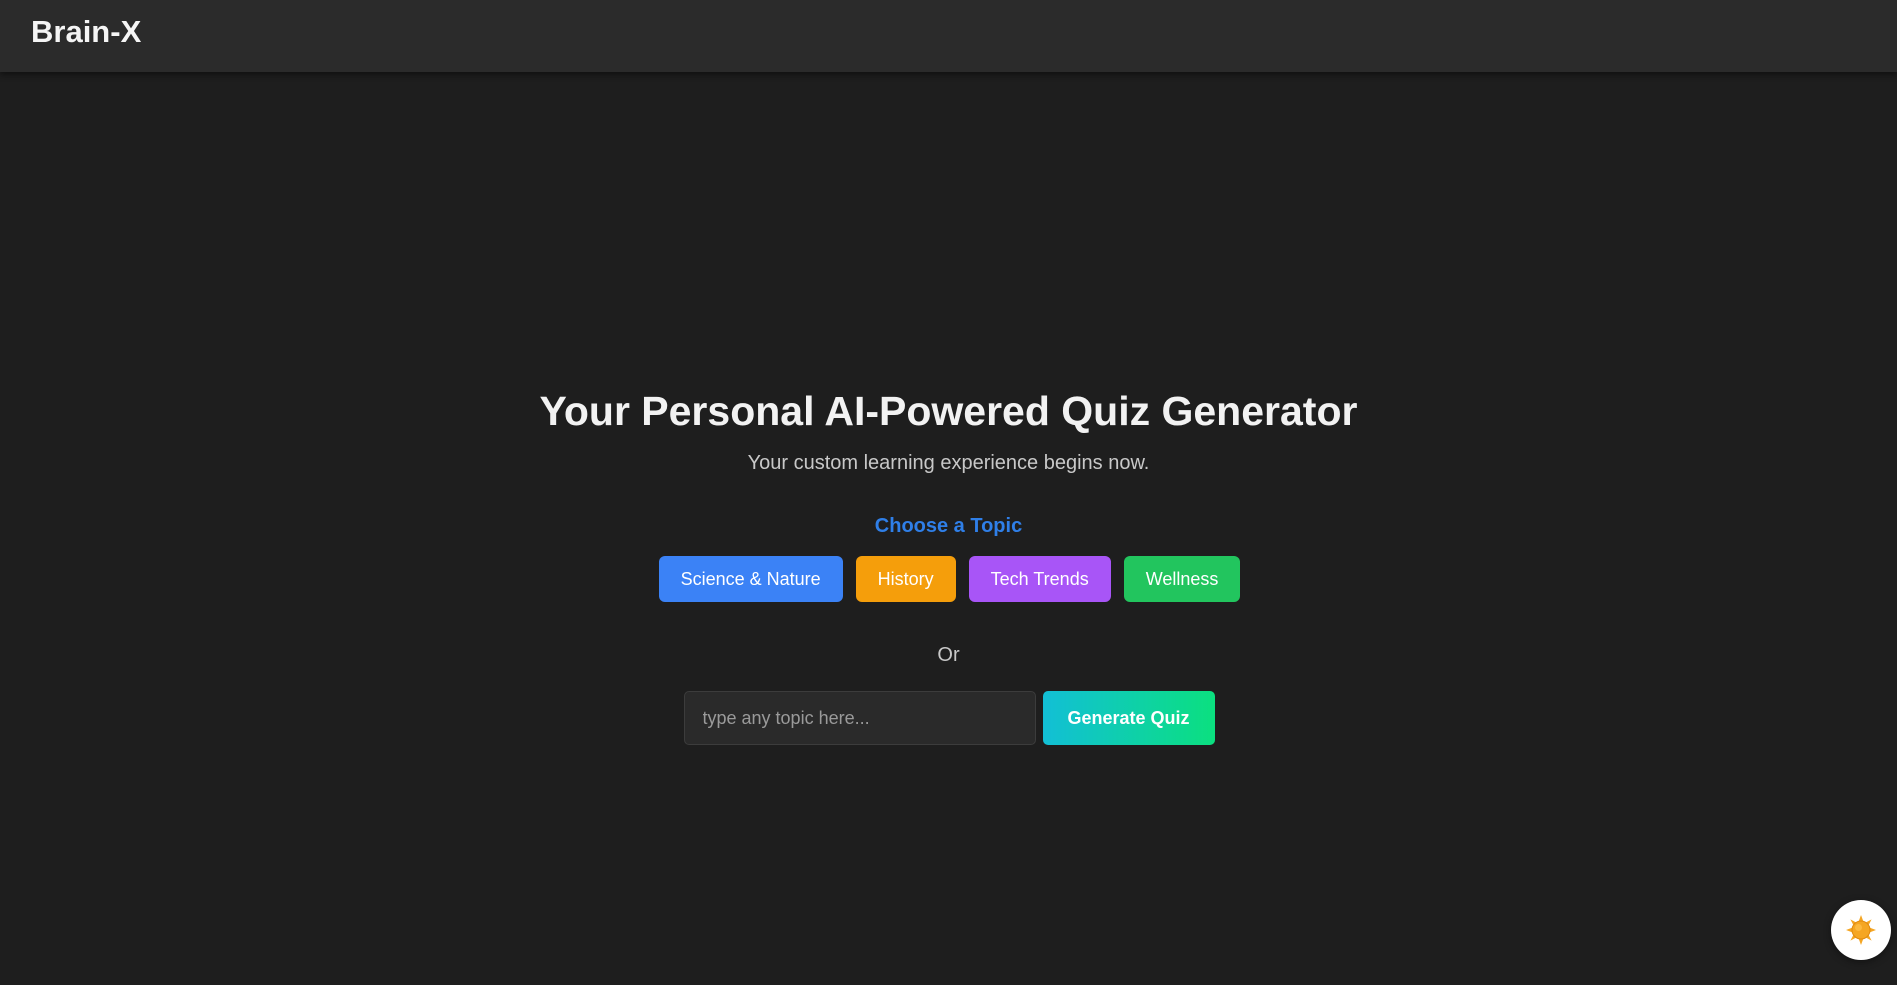 This screenshot has width=1897, height=985. What do you see at coordinates (1128, 718) in the screenshot?
I see `generate-quiz-button: Generate Quiz` at bounding box center [1128, 718].